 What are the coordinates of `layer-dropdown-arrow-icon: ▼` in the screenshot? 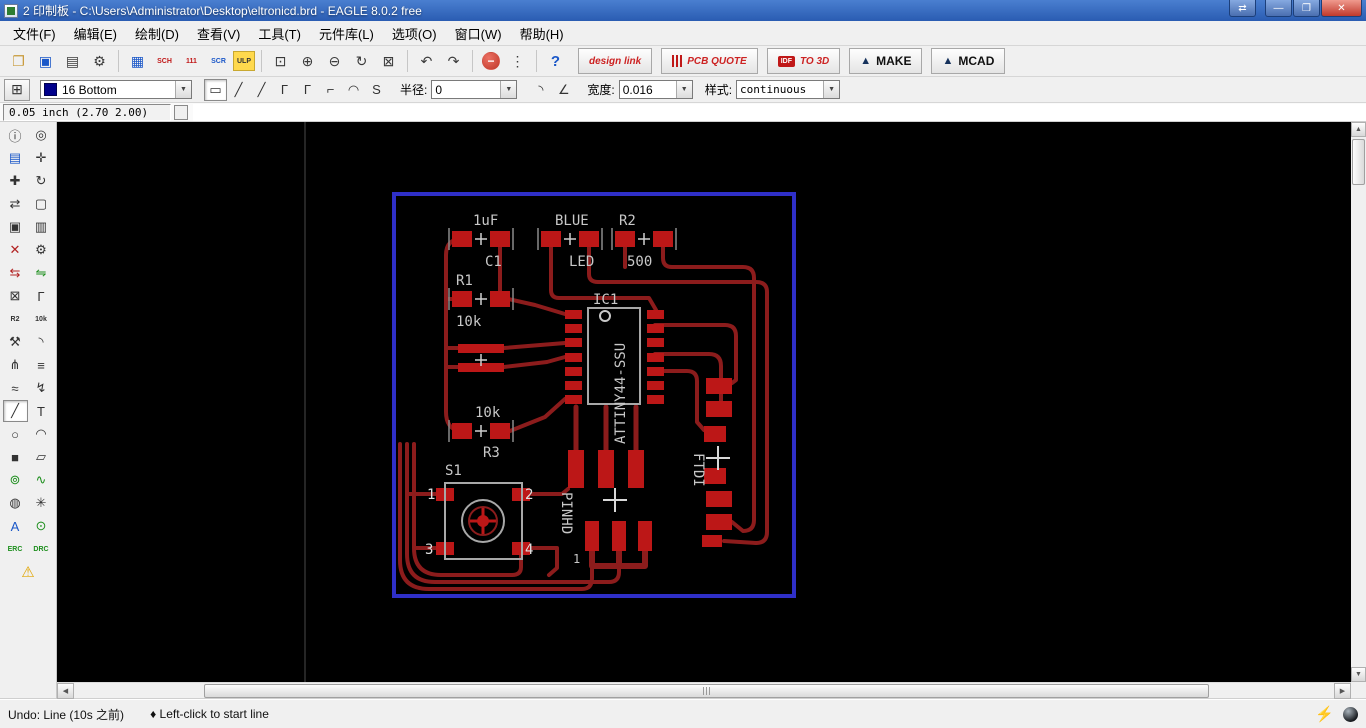 It's located at (183, 89).